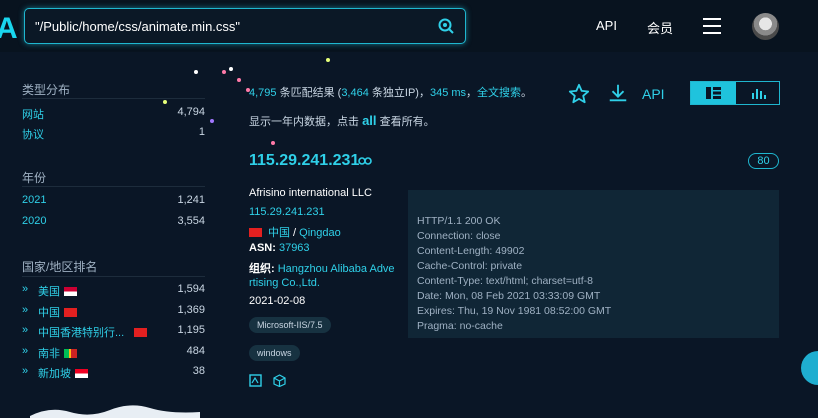 Image resolution: width=818 pixels, height=418 pixels. What do you see at coordinates (399, 93) in the screenshot?
I see `summary-text: 条独立IP)，` at bounding box center [399, 93].